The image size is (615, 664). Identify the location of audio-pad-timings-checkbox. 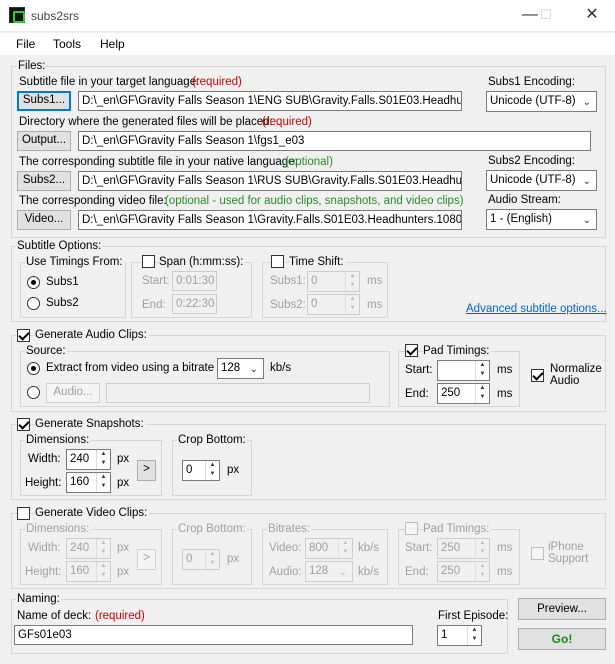
(411, 350).